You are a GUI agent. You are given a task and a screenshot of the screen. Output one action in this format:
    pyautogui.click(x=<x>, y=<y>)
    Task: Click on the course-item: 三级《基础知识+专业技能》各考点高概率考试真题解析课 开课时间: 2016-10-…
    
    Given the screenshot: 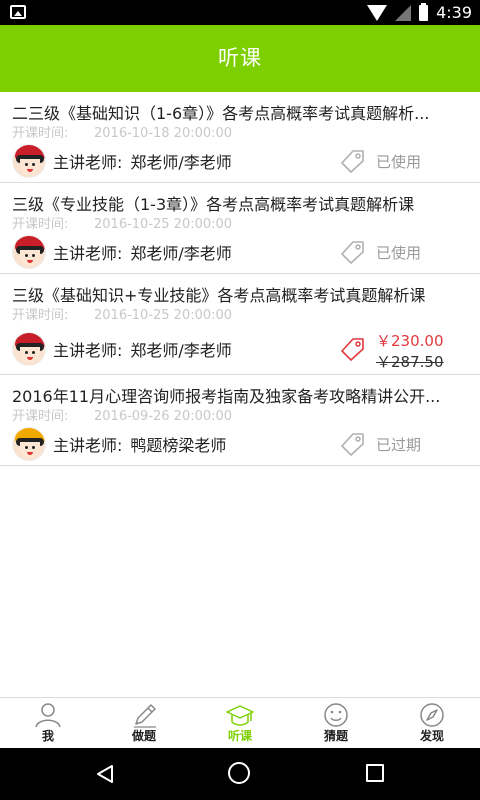 What is the action you would take?
    pyautogui.click(x=240, y=324)
    